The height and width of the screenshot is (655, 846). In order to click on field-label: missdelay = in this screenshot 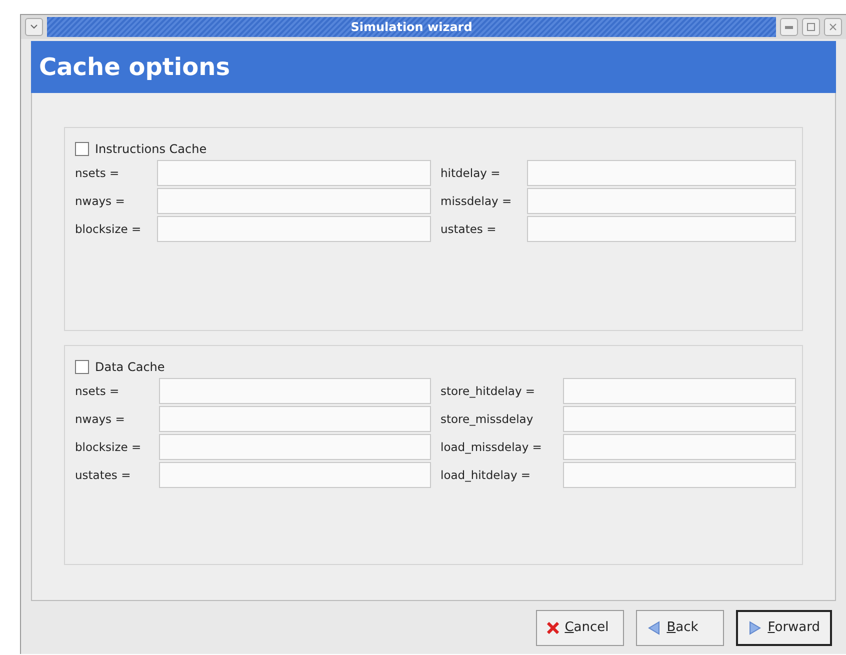, I will do `click(476, 201)`.